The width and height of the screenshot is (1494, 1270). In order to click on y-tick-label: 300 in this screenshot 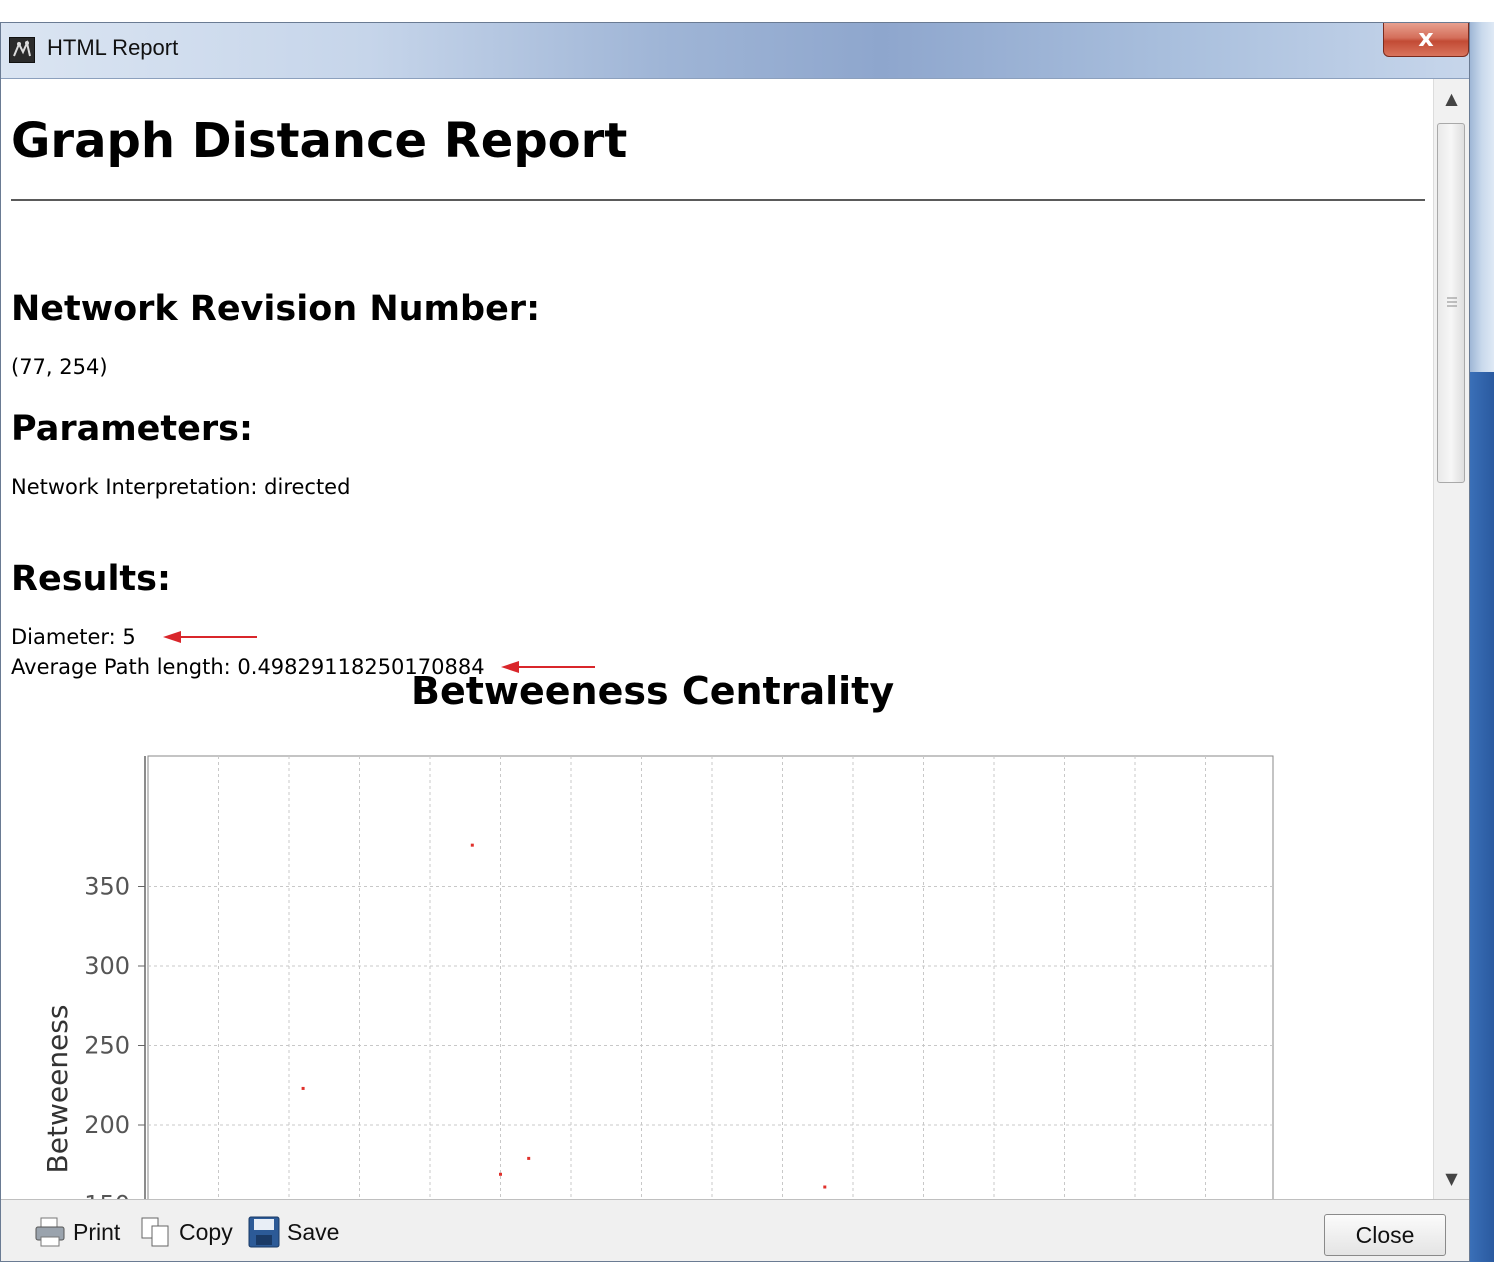, I will do `click(107, 966)`.